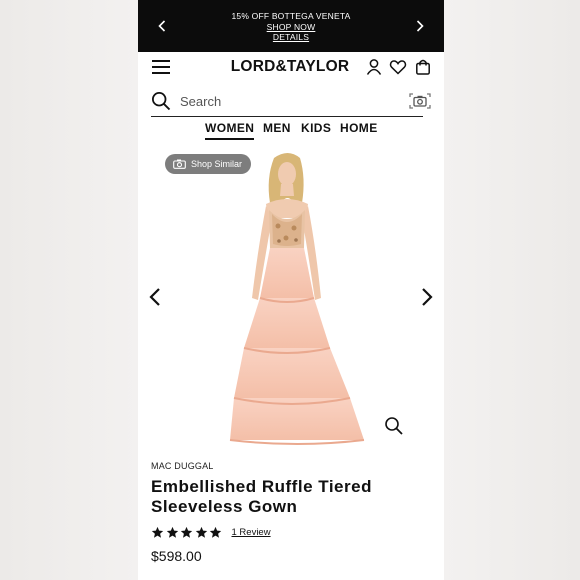  What do you see at coordinates (316, 129) in the screenshot?
I see `tab-kids: KIDS` at bounding box center [316, 129].